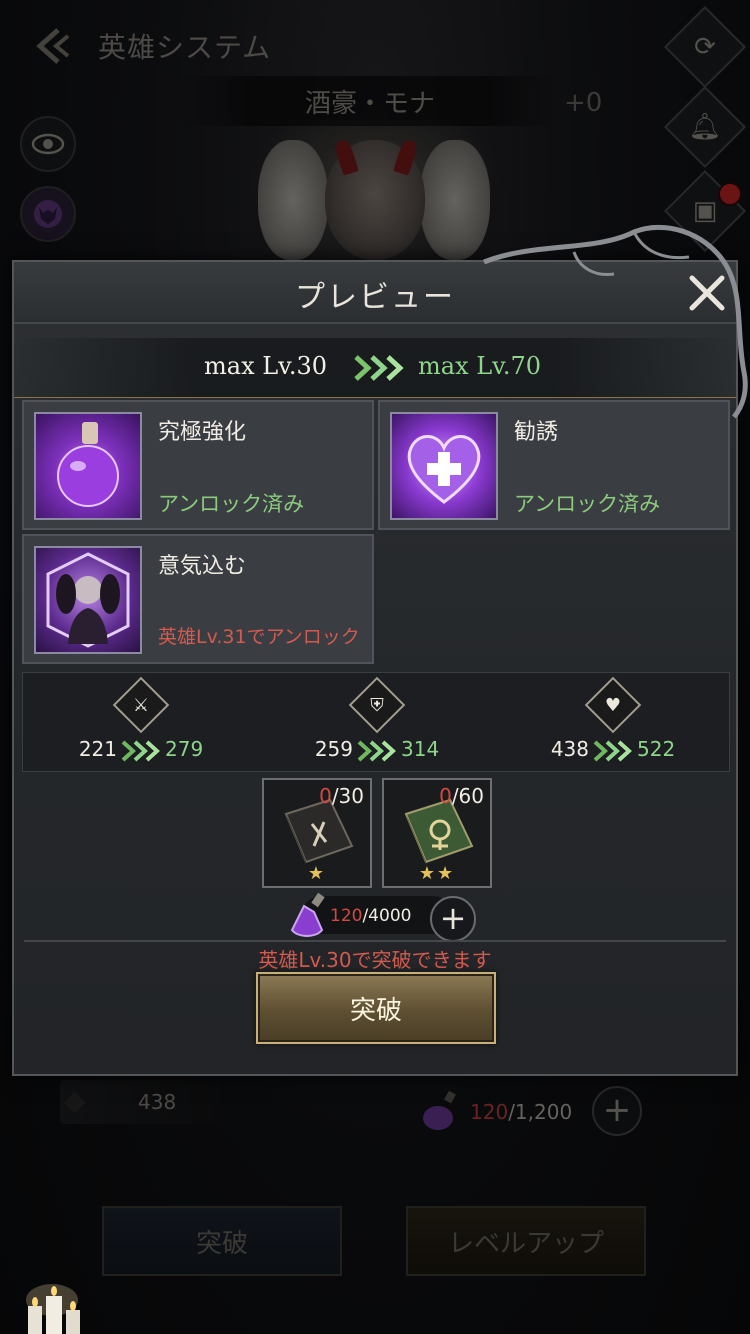 The width and height of the screenshot is (750, 1334). I want to click on stats-panel: ⚔ 221 279 ⛨ 259 314 ♥ 438 522, so click(376, 722).